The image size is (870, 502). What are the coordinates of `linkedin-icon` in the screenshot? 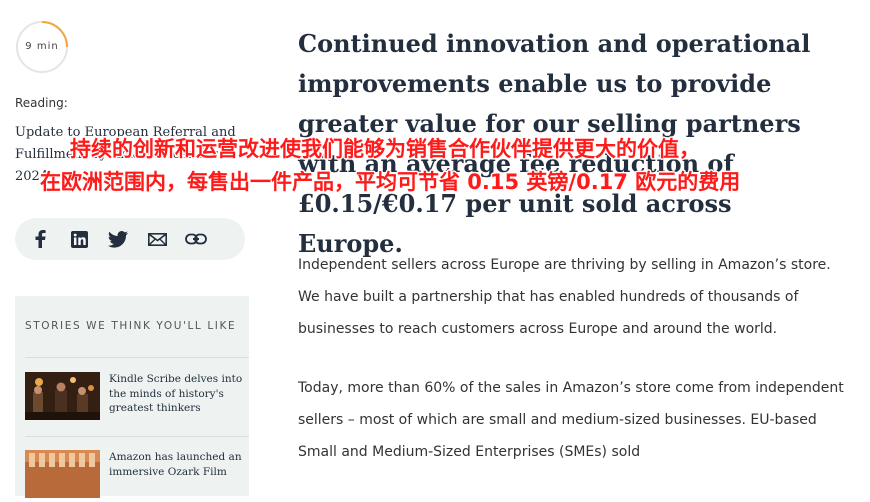 It's located at (79, 239).